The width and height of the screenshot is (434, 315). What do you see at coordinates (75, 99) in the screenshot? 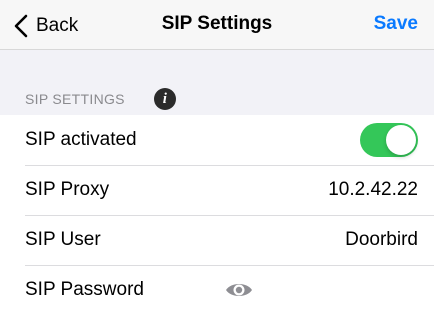
I see `section-header-label: SIP SETTINGS` at bounding box center [75, 99].